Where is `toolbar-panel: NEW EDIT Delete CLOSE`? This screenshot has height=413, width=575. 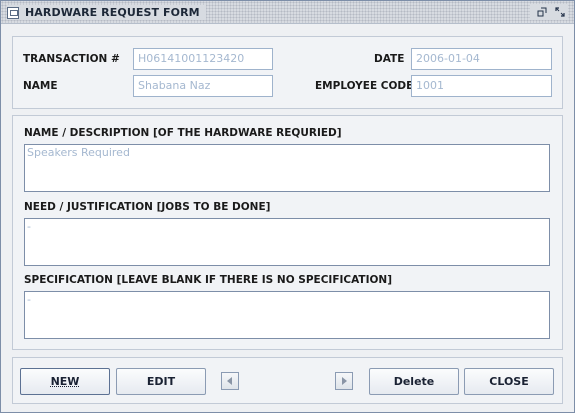 toolbar-panel: NEW EDIT Delete CLOSE is located at coordinates (287, 380).